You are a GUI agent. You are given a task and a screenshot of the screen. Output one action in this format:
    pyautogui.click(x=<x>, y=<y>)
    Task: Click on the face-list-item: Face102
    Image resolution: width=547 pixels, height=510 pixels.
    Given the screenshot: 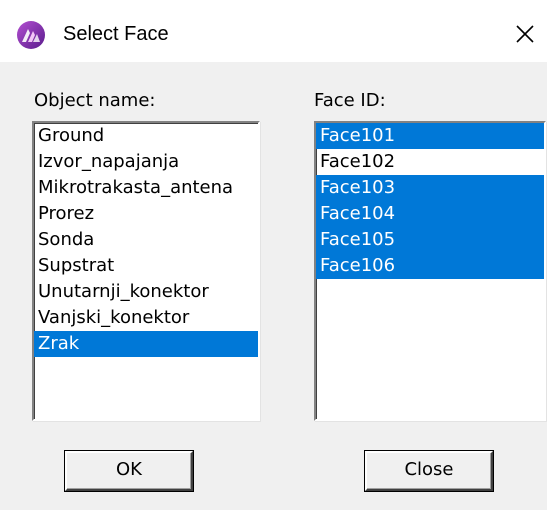 What is the action you would take?
    pyautogui.click(x=430, y=162)
    